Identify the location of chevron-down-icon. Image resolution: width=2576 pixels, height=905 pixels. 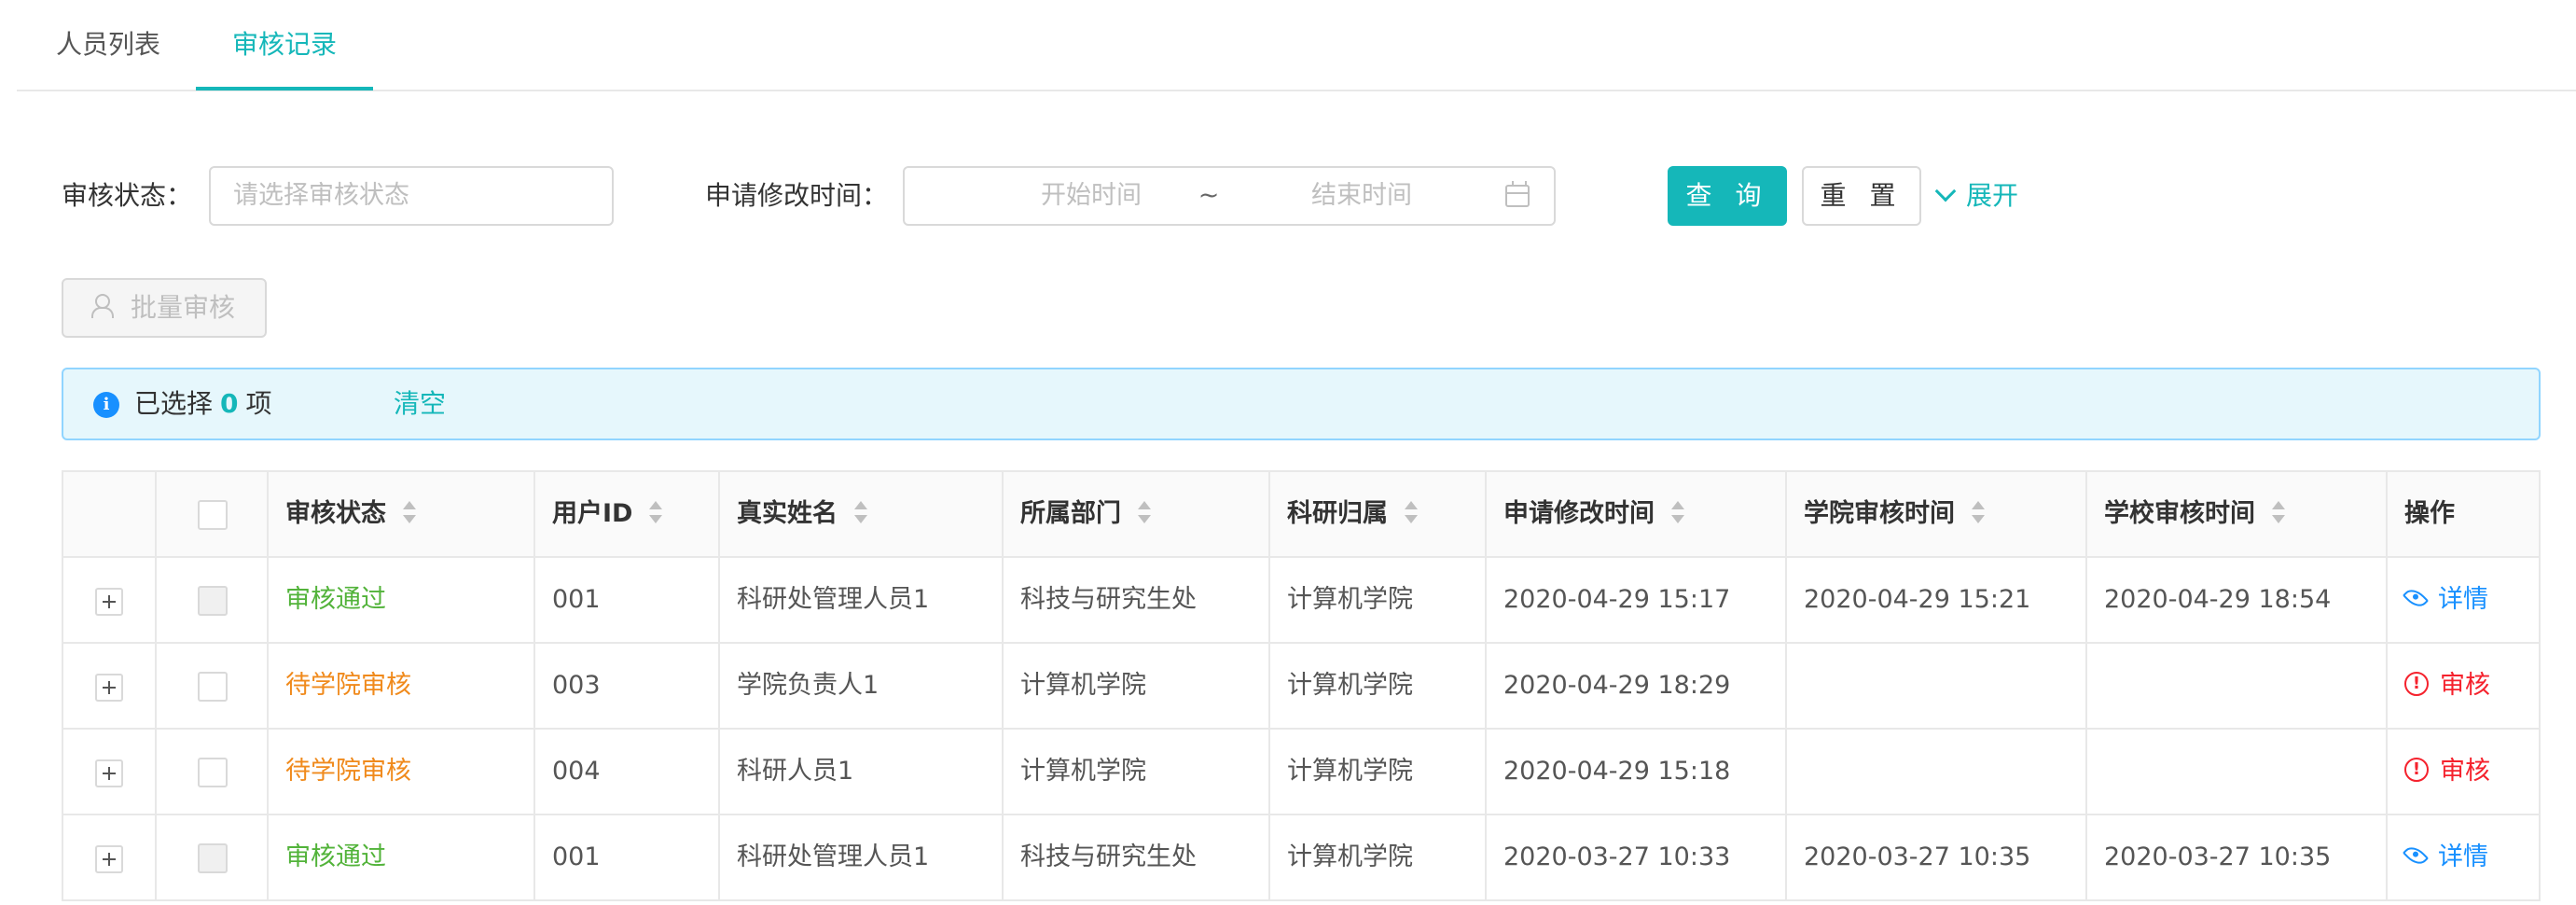
(1945, 191).